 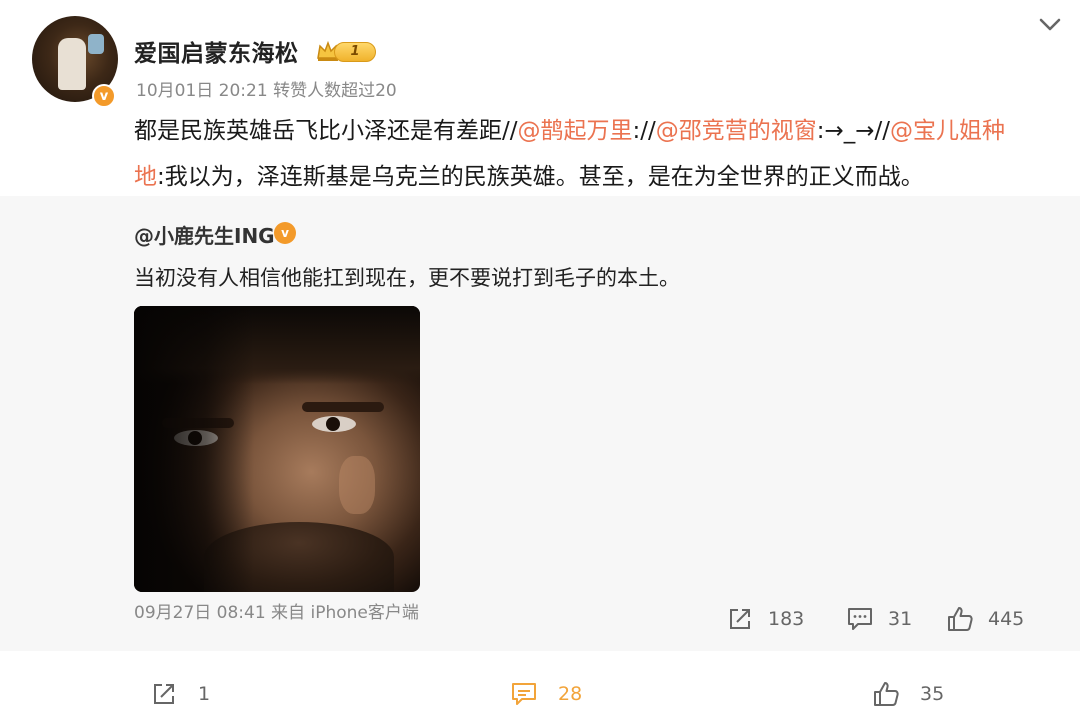 What do you see at coordinates (145, 177) in the screenshot?
I see `mention-link: 地` at bounding box center [145, 177].